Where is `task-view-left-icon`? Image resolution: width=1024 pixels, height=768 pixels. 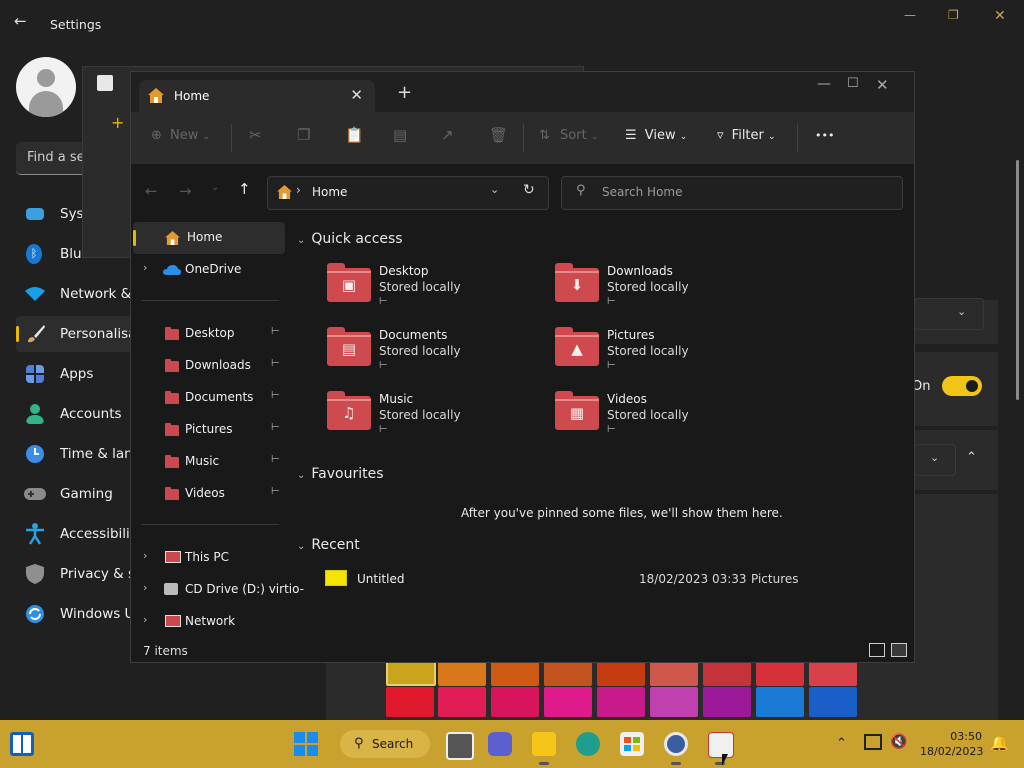
task-view-left-icon is located at coordinates (22, 744).